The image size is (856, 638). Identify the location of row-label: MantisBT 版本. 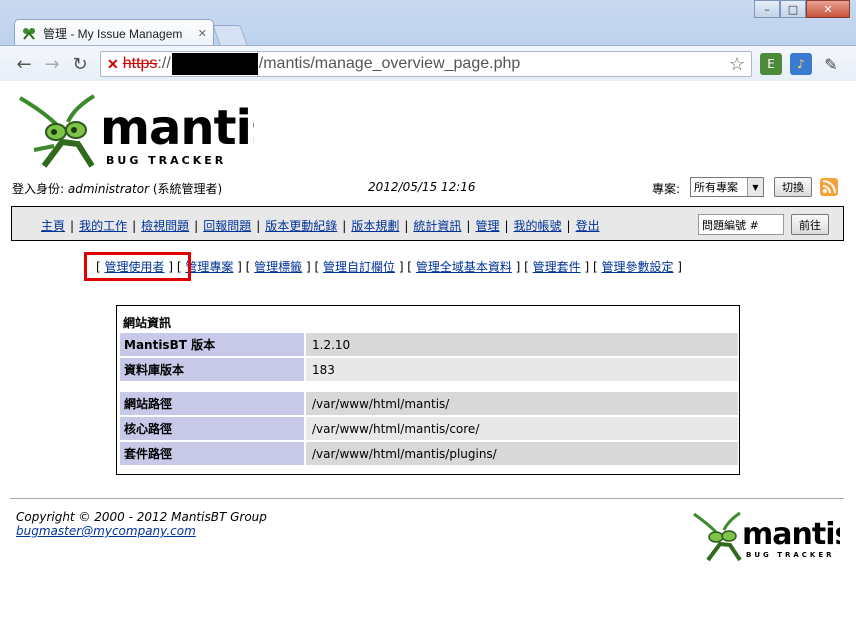
(212, 344).